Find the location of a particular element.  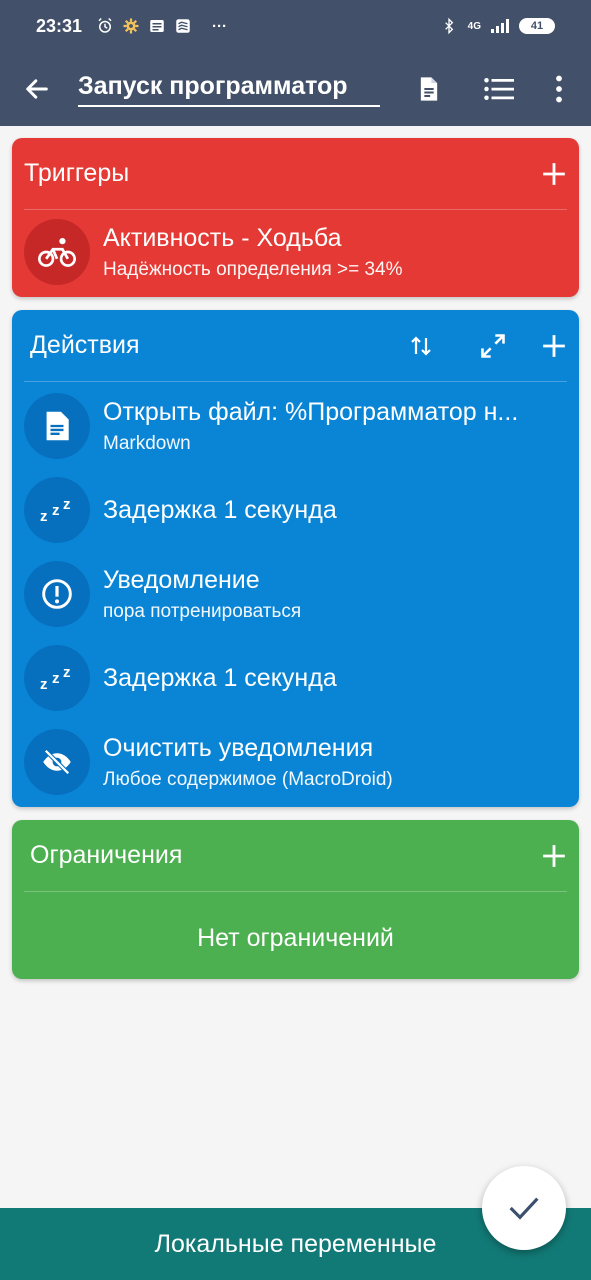

reorder-actions-button is located at coordinates (421, 346).